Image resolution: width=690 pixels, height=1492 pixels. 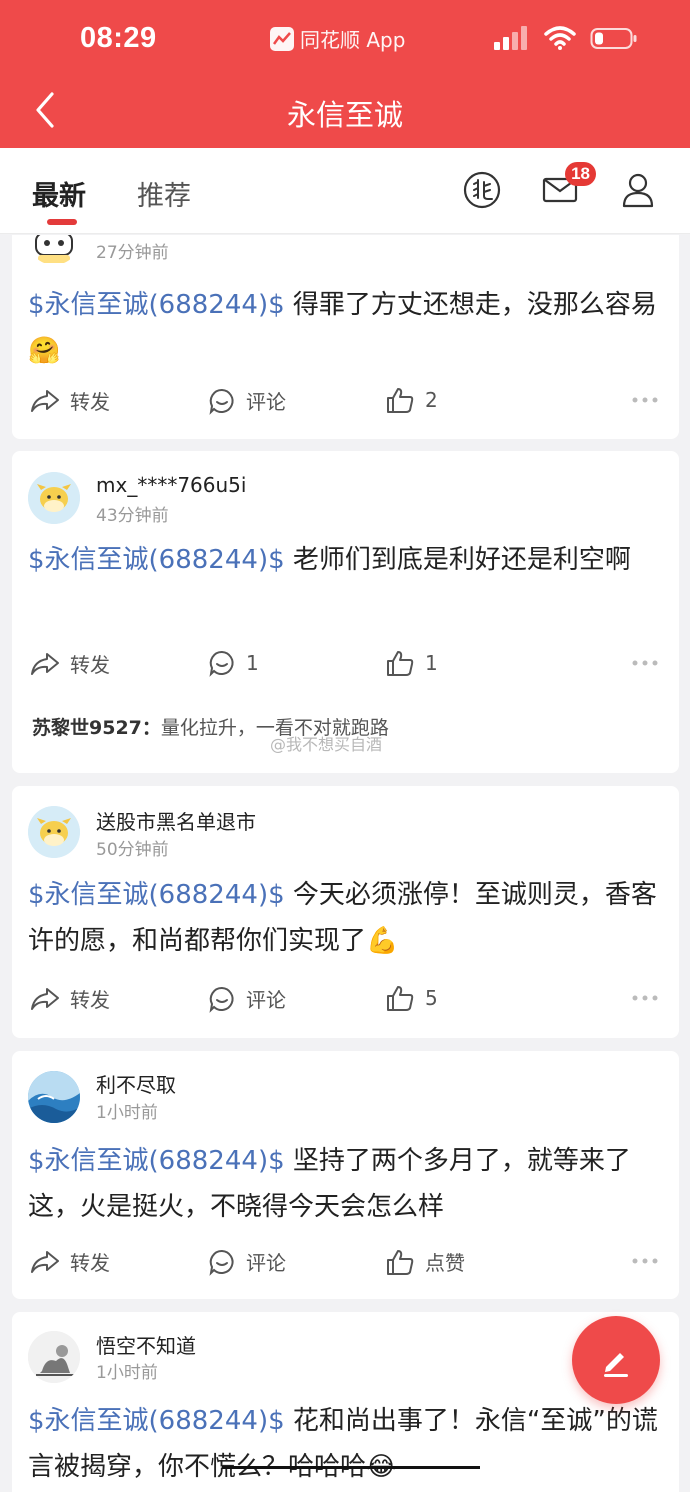 I want to click on status-app-indicator: 同花顺 App, so click(x=337, y=38).